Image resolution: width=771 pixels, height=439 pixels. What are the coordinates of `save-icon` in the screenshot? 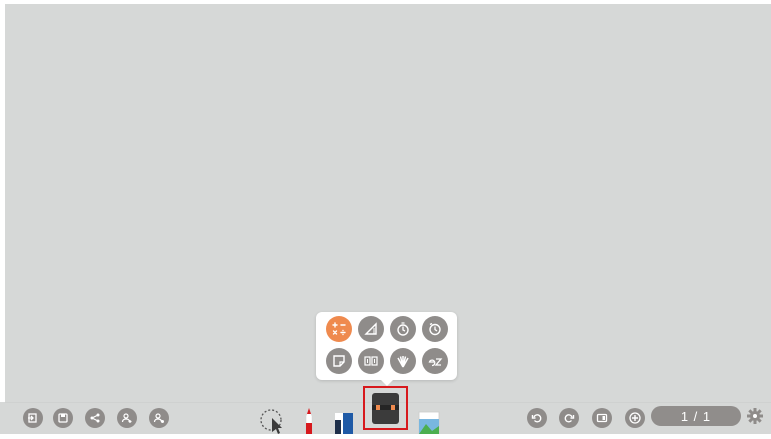 It's located at (63, 418).